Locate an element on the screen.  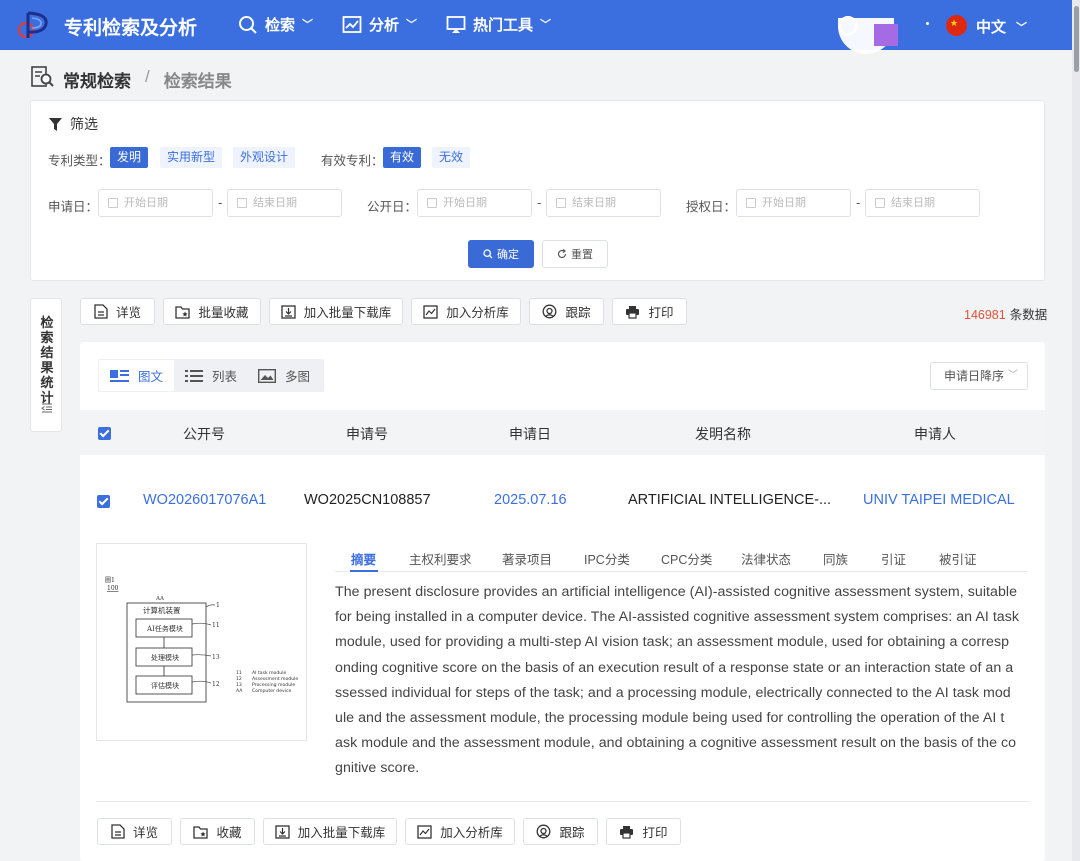
add-analysis-library-button: 加入分析库 is located at coordinates (466, 311).